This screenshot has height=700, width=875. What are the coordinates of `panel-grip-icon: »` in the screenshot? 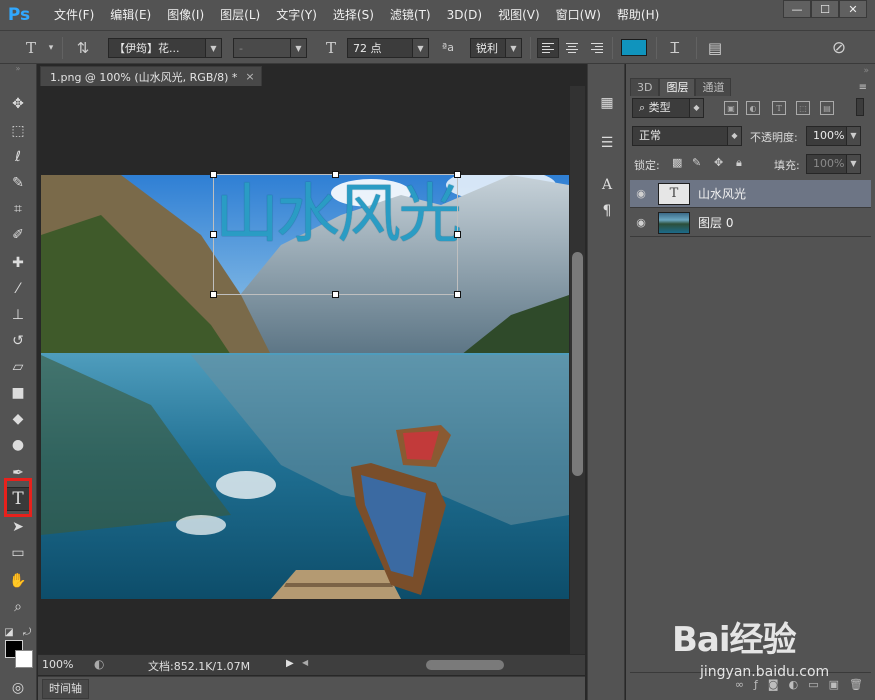 It's located at (18, 69).